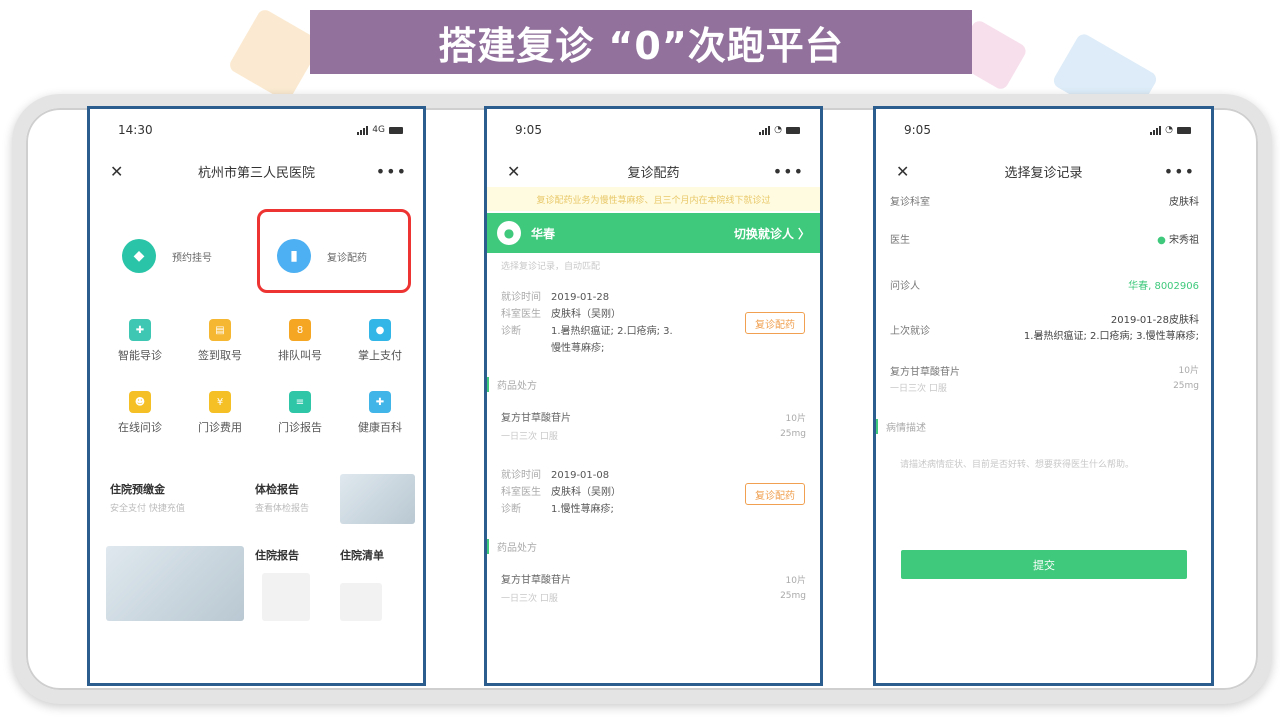 The height and width of the screenshot is (720, 1280). I want to click on revisit-medicine-label: 复诊配药, so click(347, 258).